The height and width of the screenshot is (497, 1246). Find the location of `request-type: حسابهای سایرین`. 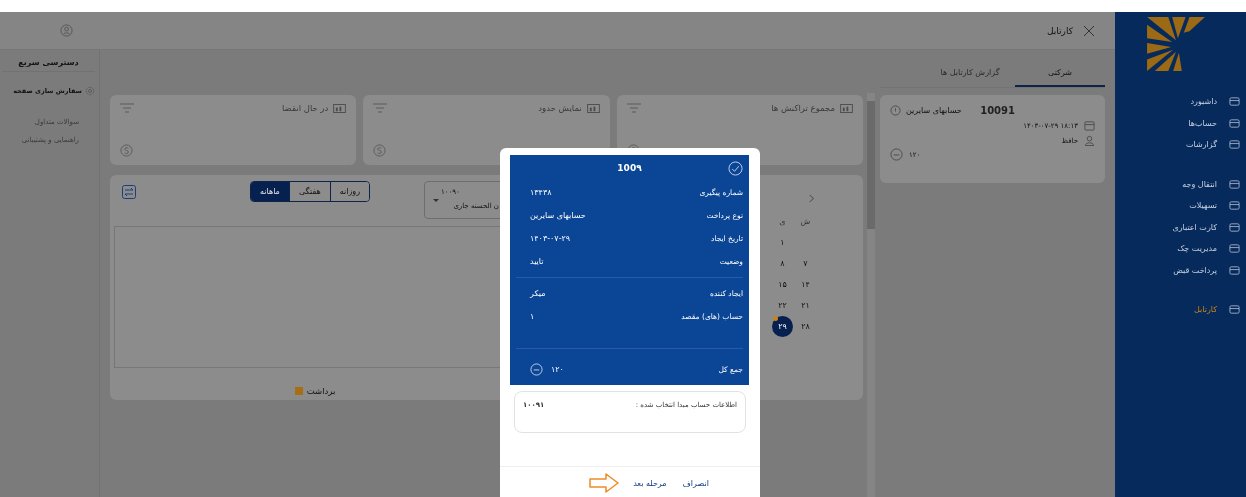

request-type: حسابهای سایرین is located at coordinates (934, 110).